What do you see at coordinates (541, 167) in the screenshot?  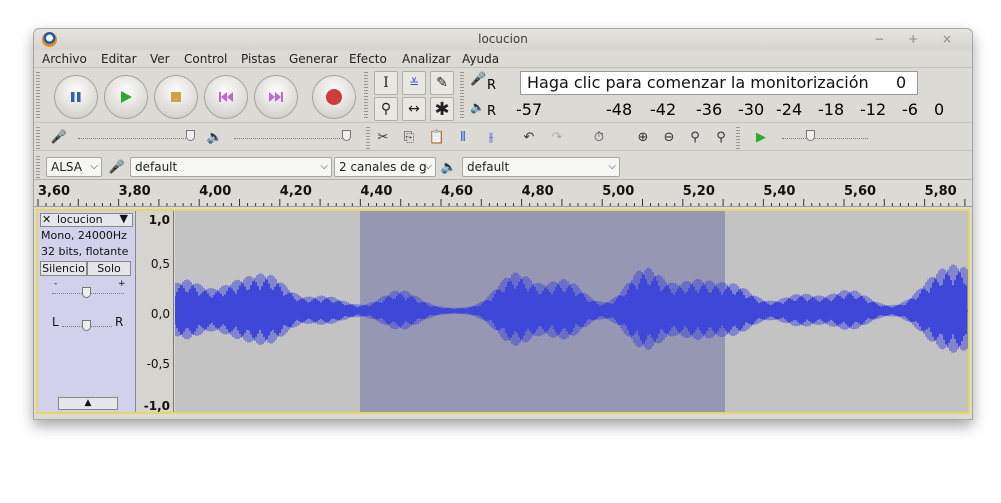 I see `playback-device-select: default ⌵` at bounding box center [541, 167].